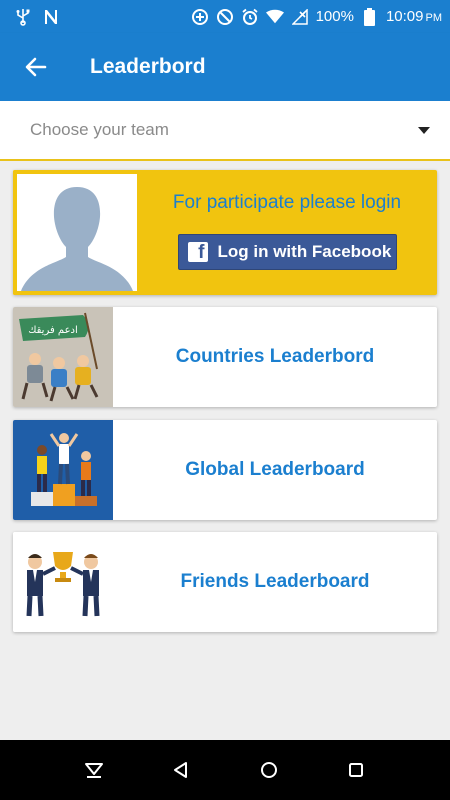  Describe the element at coordinates (424, 130) in the screenshot. I see `dropdown-arrow-icon` at that location.